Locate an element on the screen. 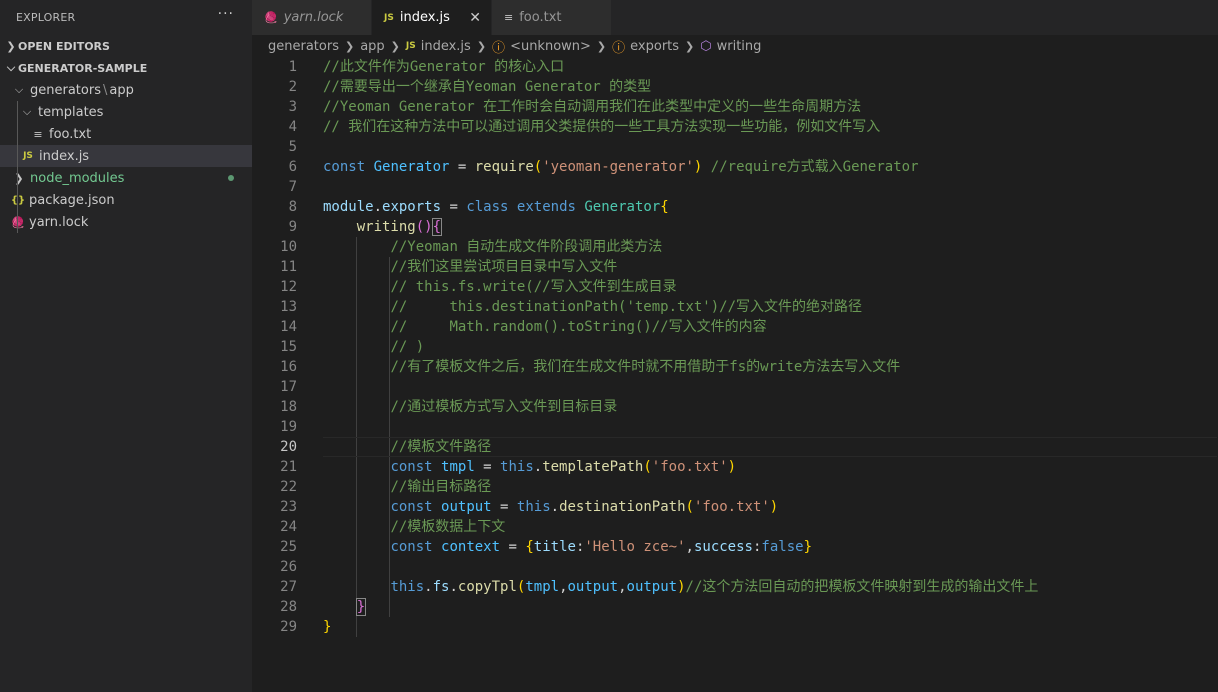 Image resolution: width=1218 pixels, height=692 pixels. more-actions-icon: ··· is located at coordinates (226, 14).